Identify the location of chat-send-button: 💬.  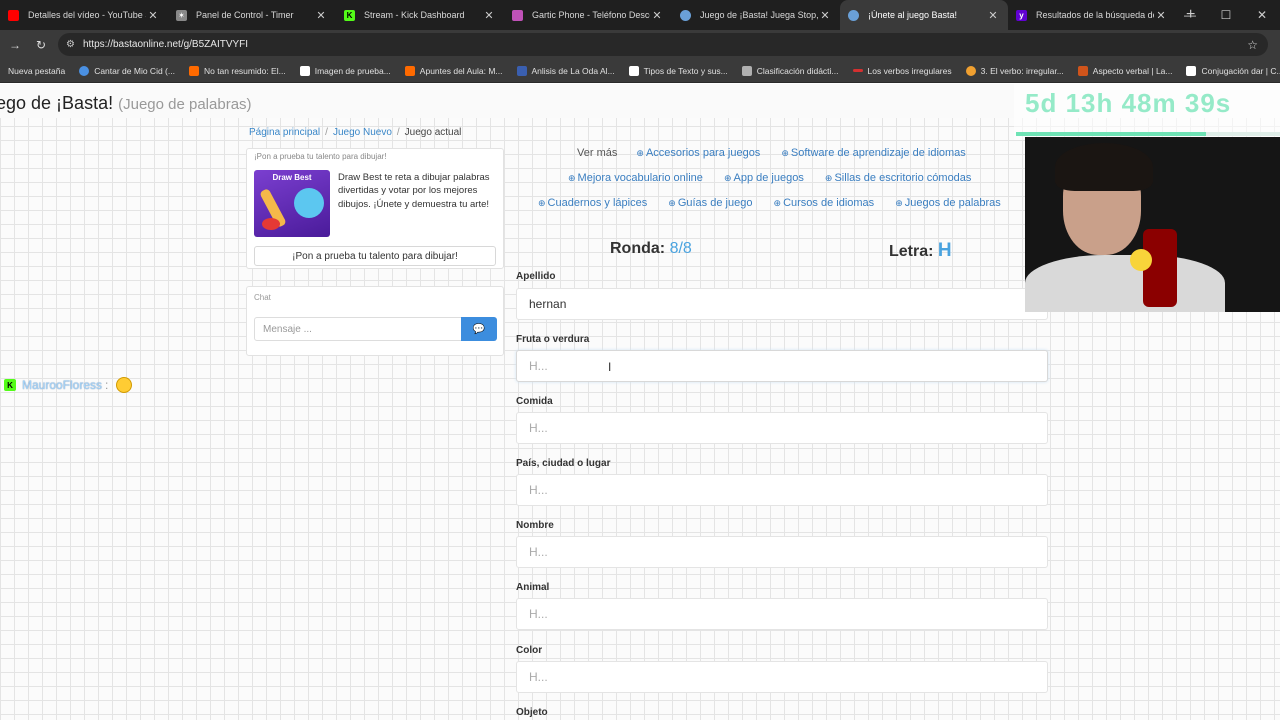
(479, 329).